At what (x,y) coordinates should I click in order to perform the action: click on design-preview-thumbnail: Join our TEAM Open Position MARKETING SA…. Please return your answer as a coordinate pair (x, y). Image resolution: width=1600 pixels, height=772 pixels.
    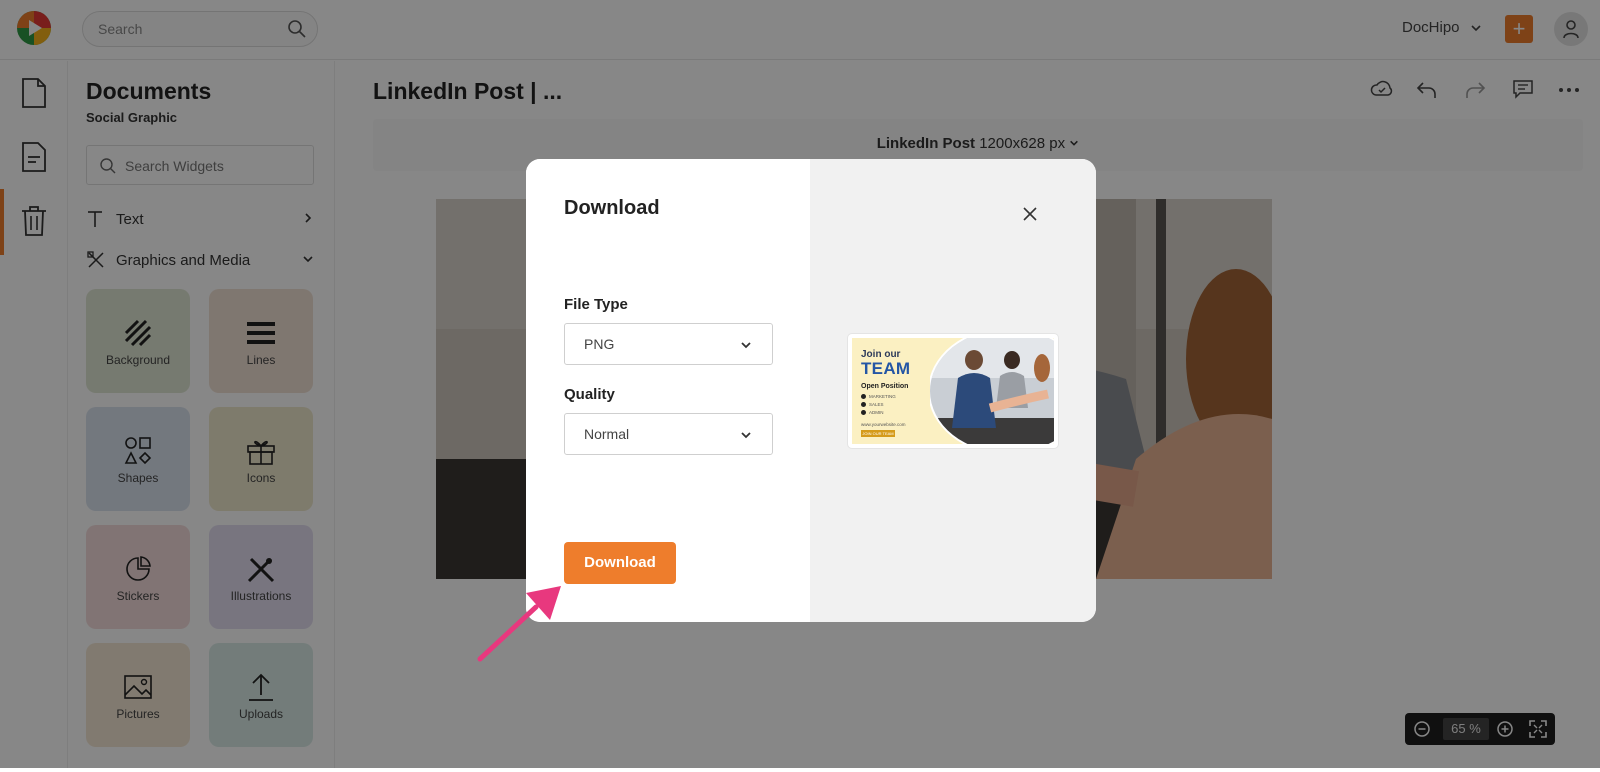
    Looking at the image, I should click on (953, 391).